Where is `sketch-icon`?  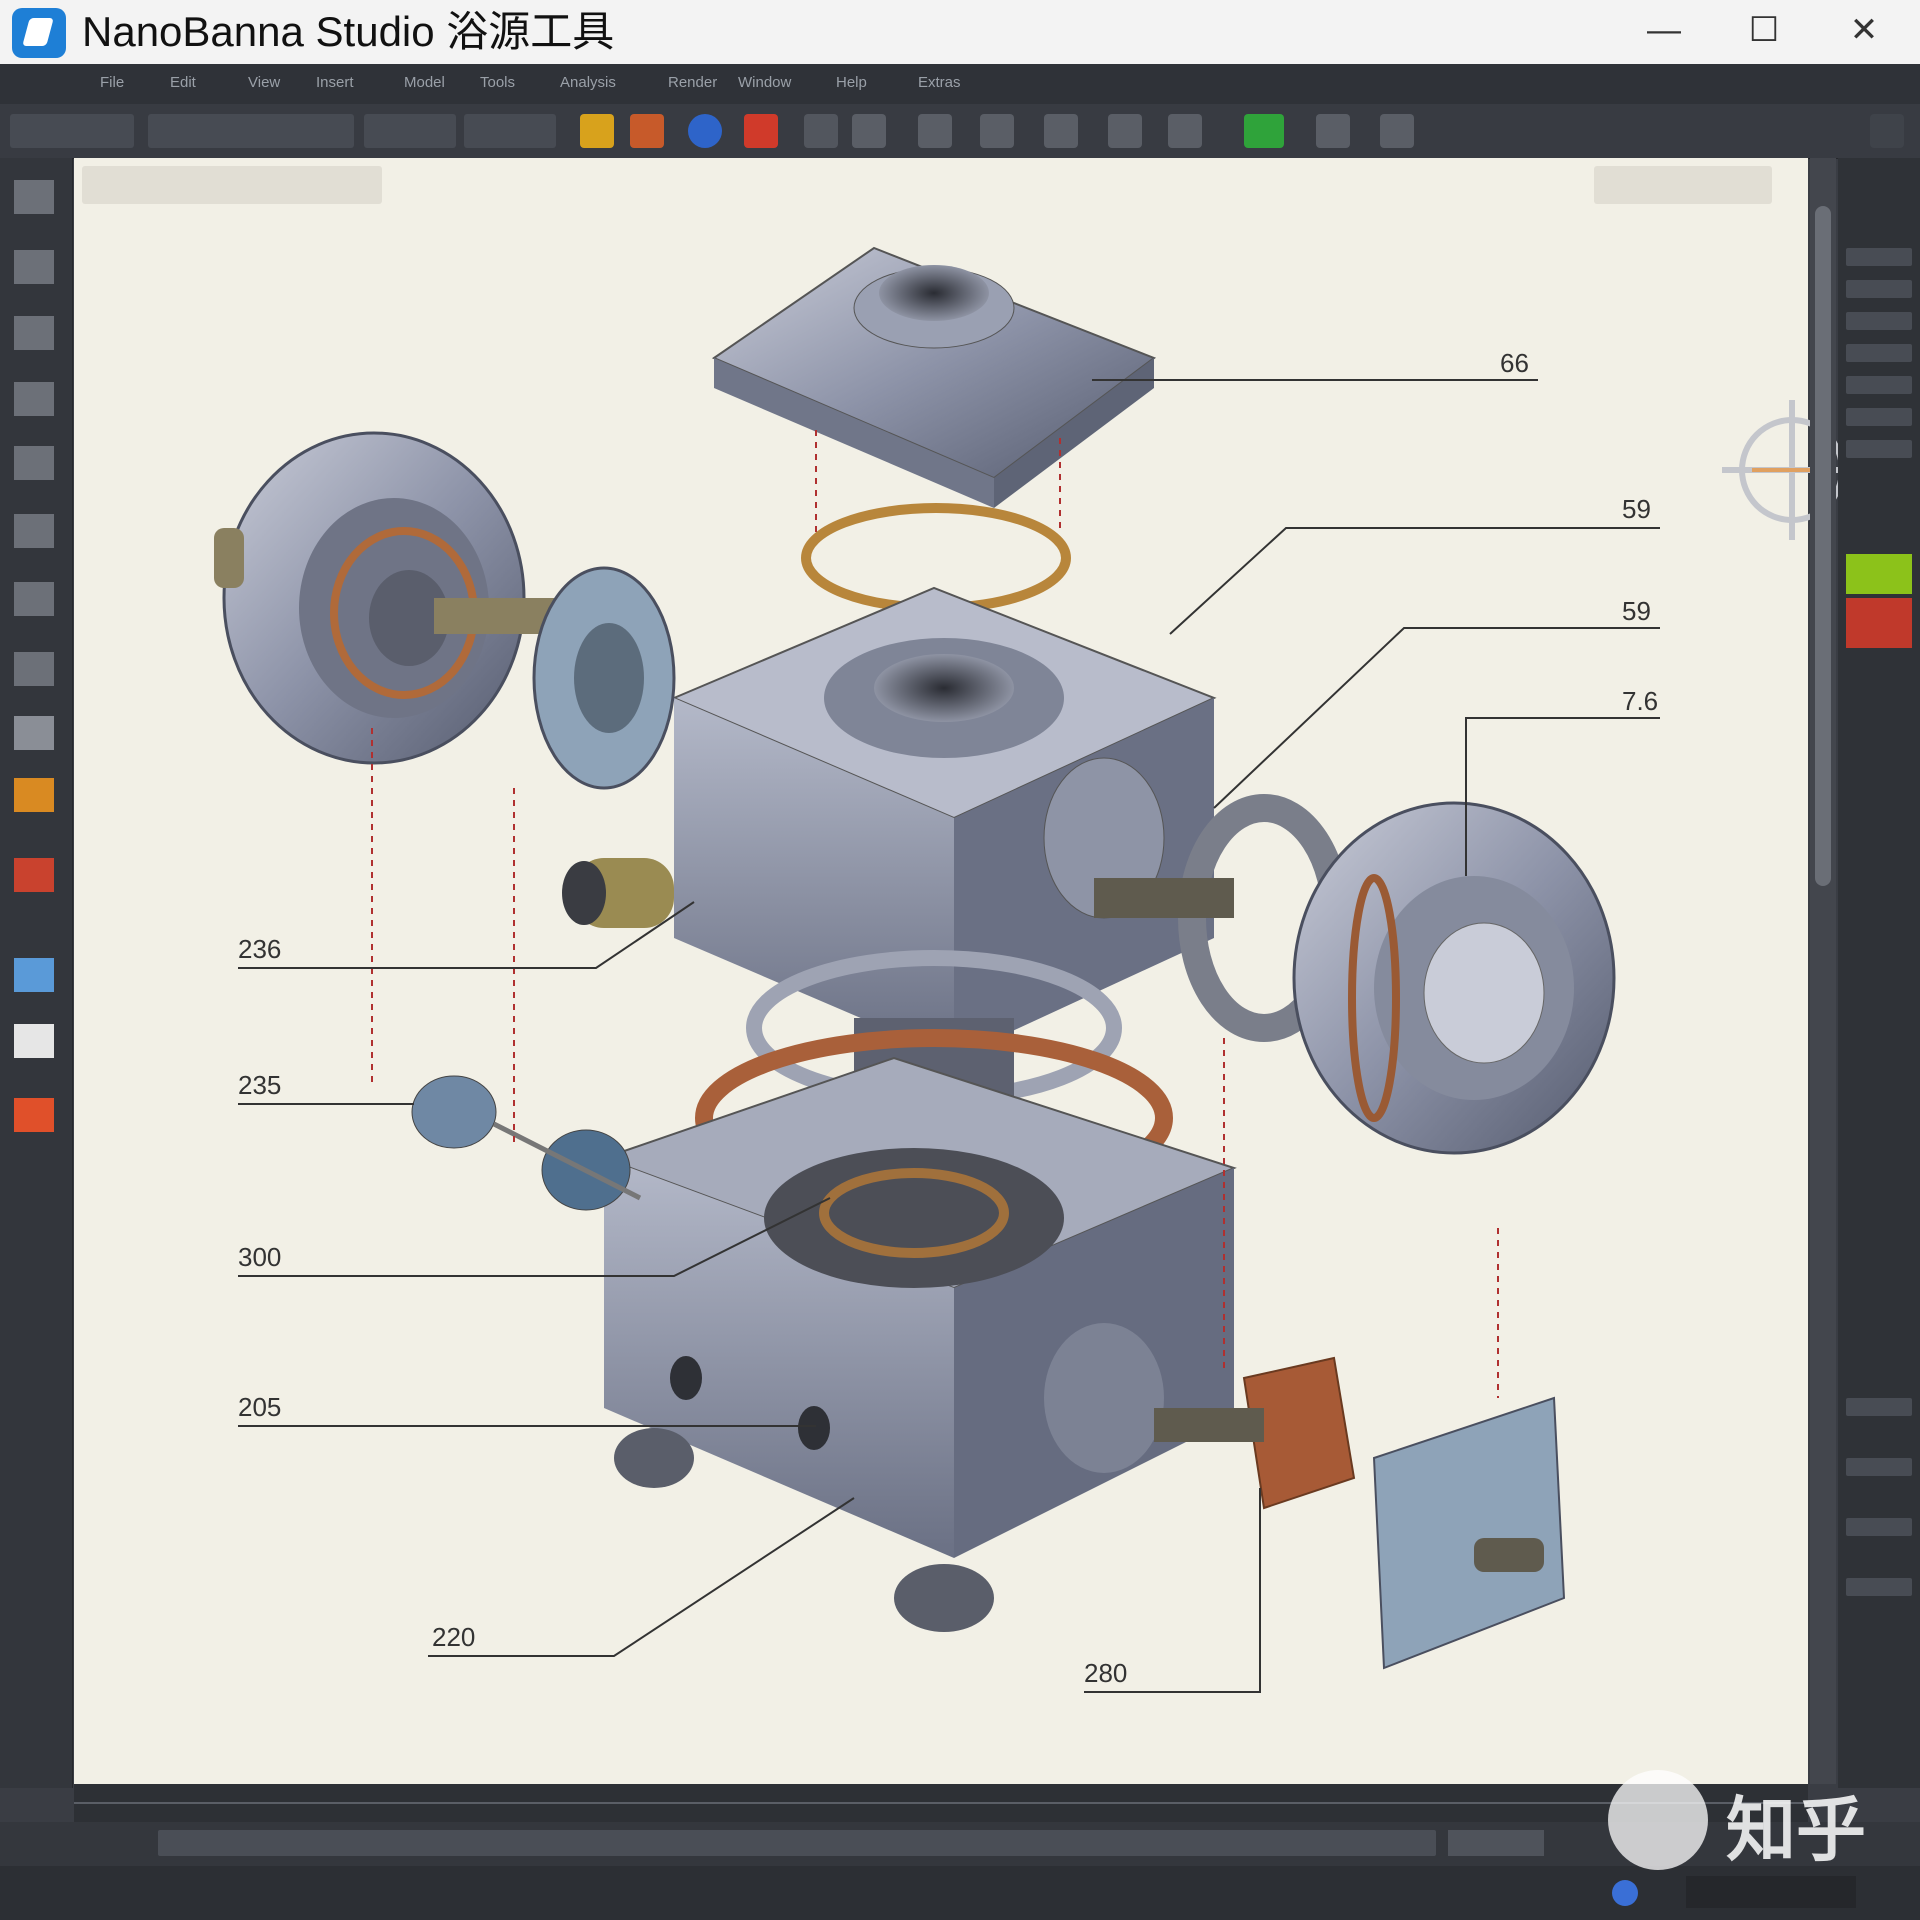 sketch-icon is located at coordinates (34, 267).